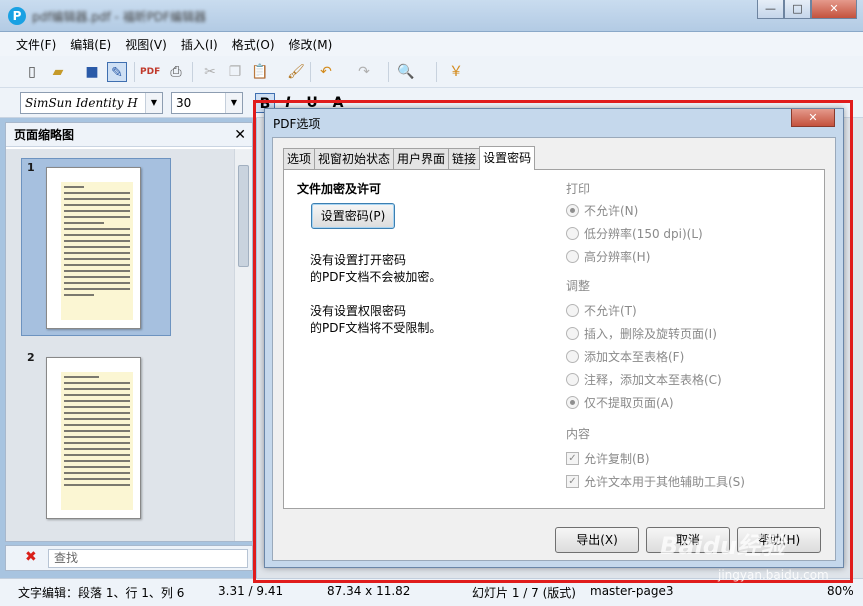 The image size is (863, 606). What do you see at coordinates (376, 268) in the screenshot?
I see `open-password-info: 没有设置打开密码 的PDF文档不会被加密。` at bounding box center [376, 268].